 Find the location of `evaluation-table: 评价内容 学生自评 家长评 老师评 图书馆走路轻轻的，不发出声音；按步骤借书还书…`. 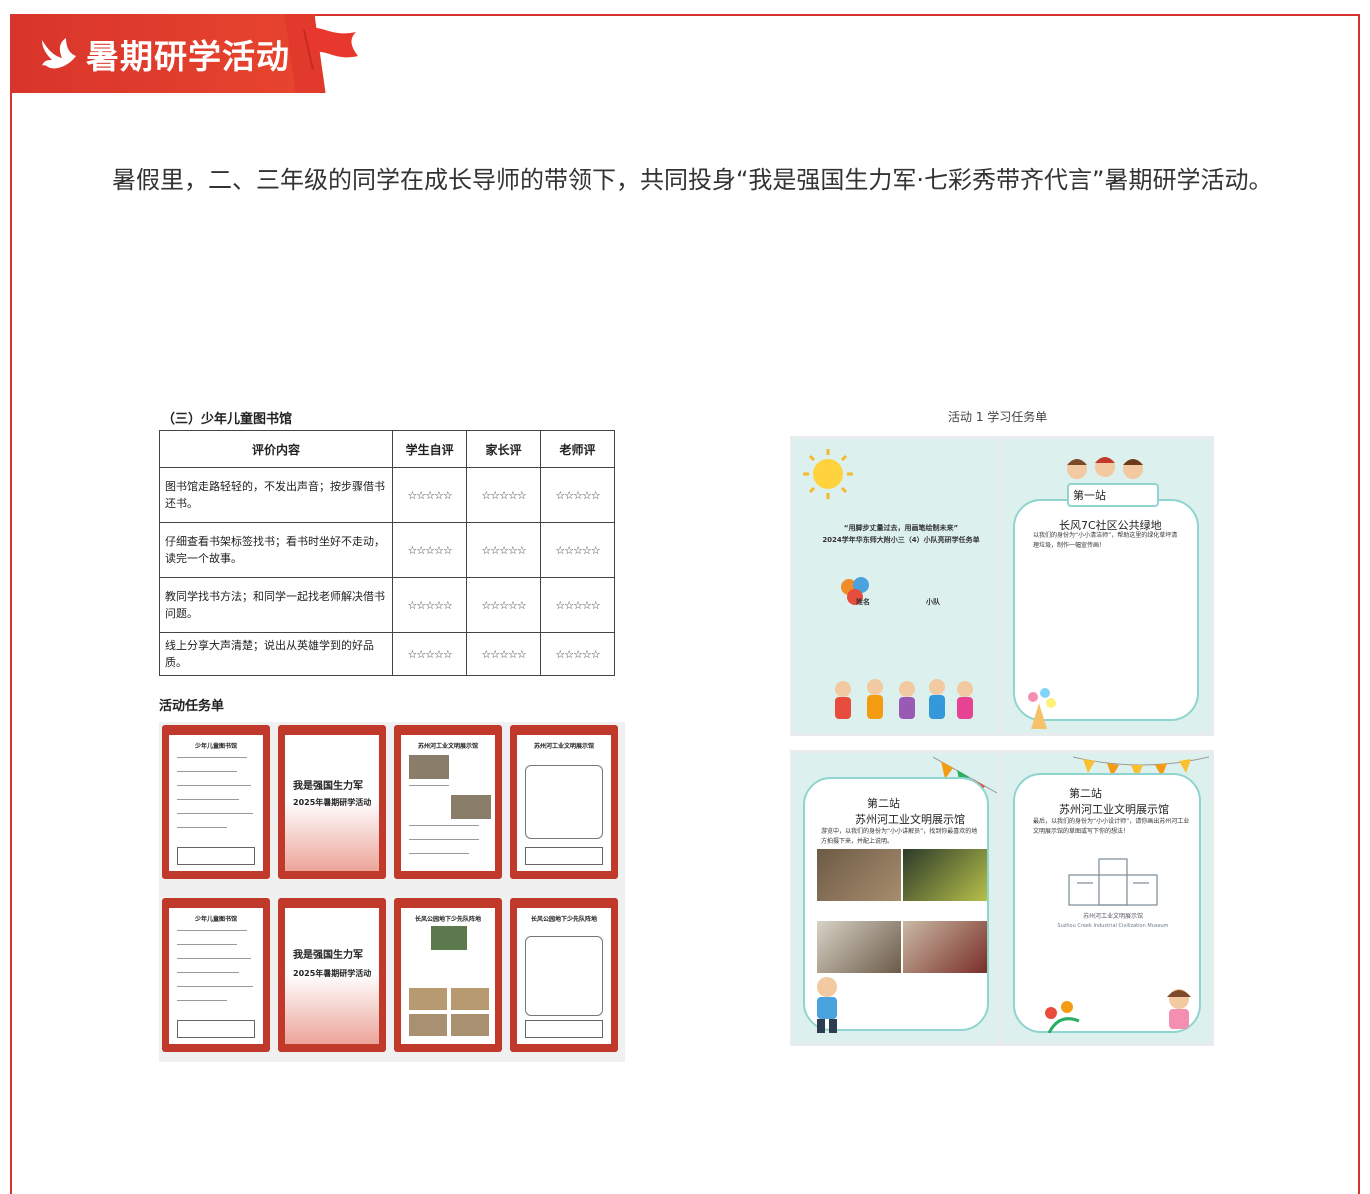

evaluation-table: 评价内容 学生自评 家长评 老师评 图书馆走路轻轻的，不发出声音；按步骤借书还书… is located at coordinates (386, 553).